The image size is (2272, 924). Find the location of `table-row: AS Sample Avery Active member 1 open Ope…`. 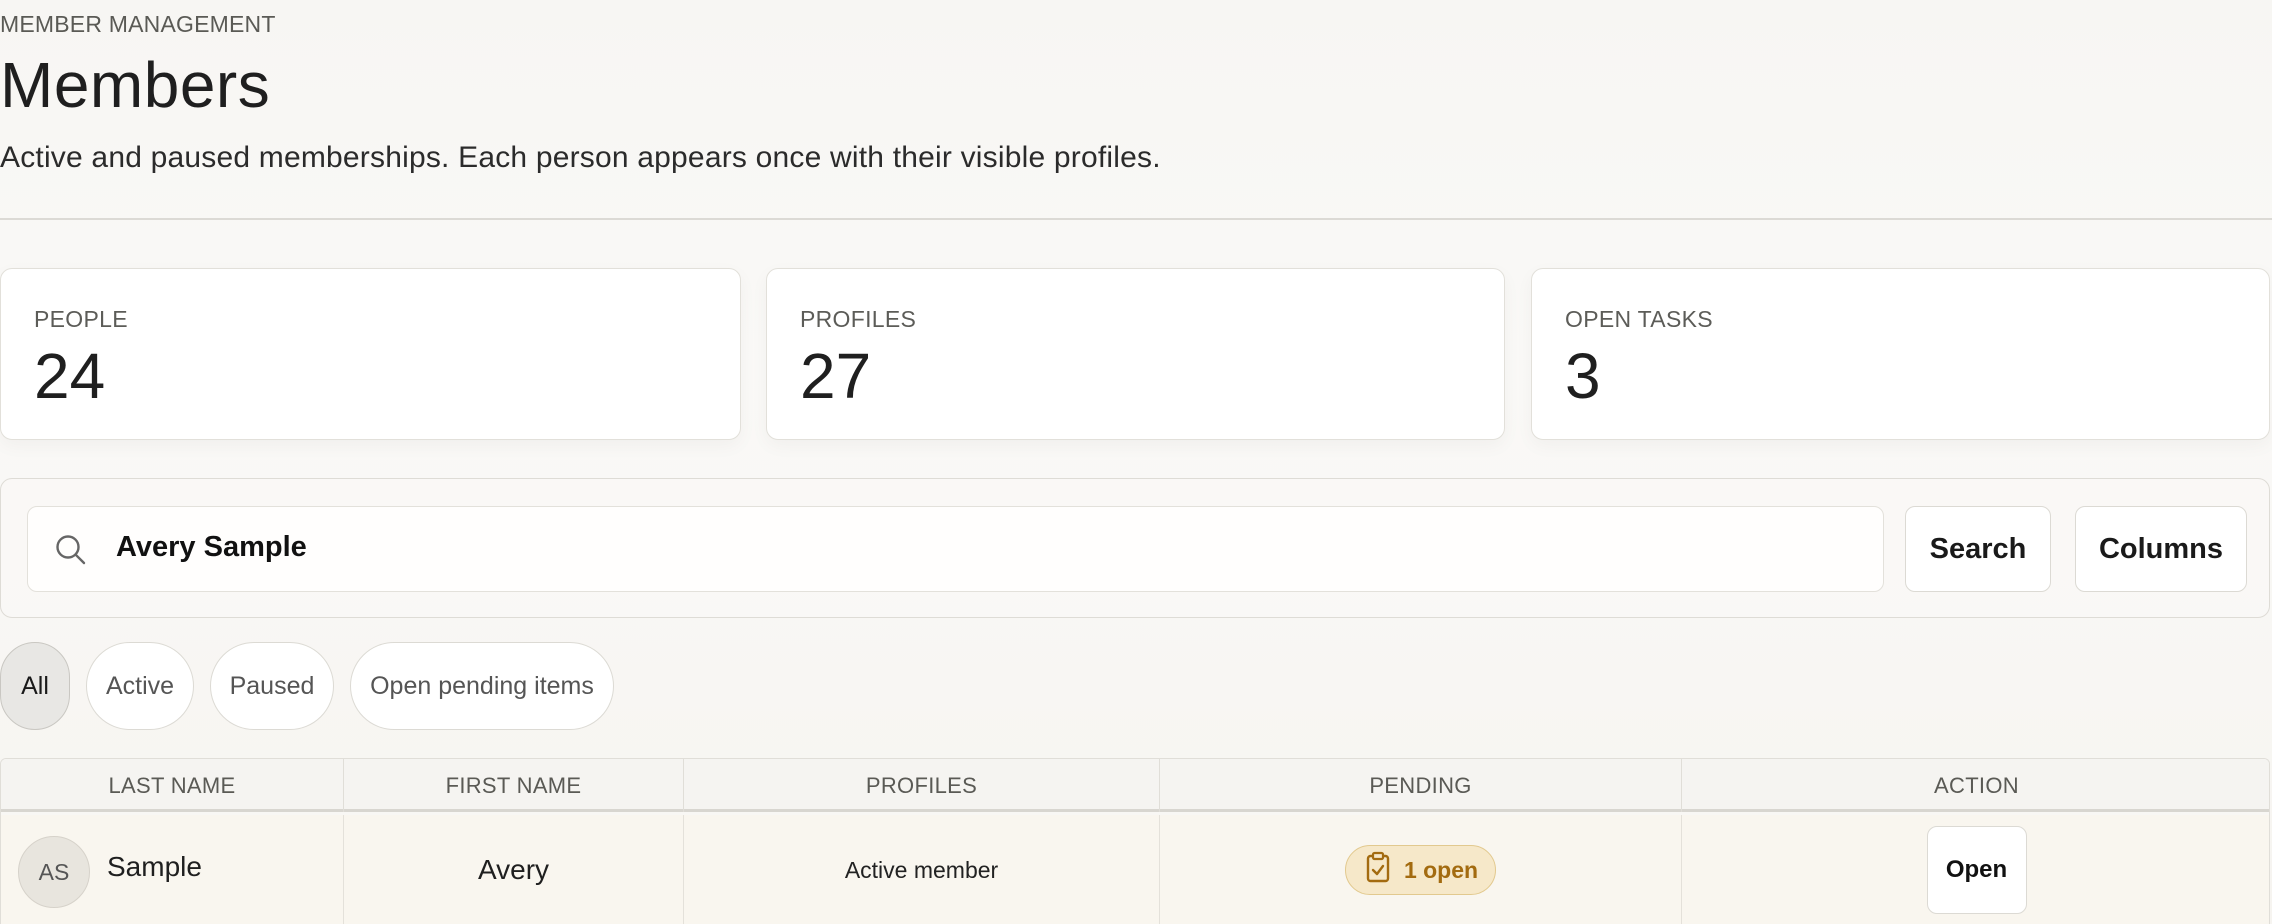

table-row: AS Sample Avery Active member 1 open Ope… is located at coordinates (1135, 869).